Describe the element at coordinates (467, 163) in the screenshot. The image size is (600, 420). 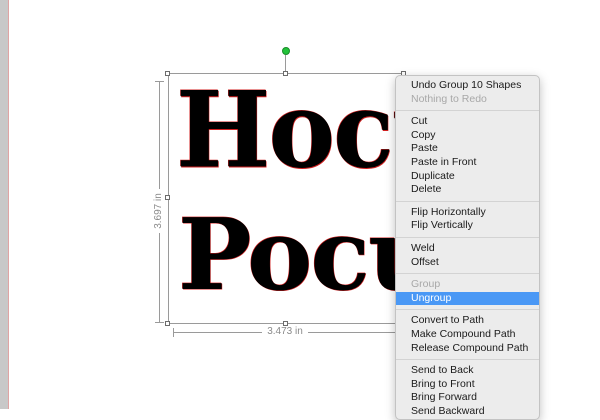
I see `menu-item-paste-in-front: Paste in Front` at that location.